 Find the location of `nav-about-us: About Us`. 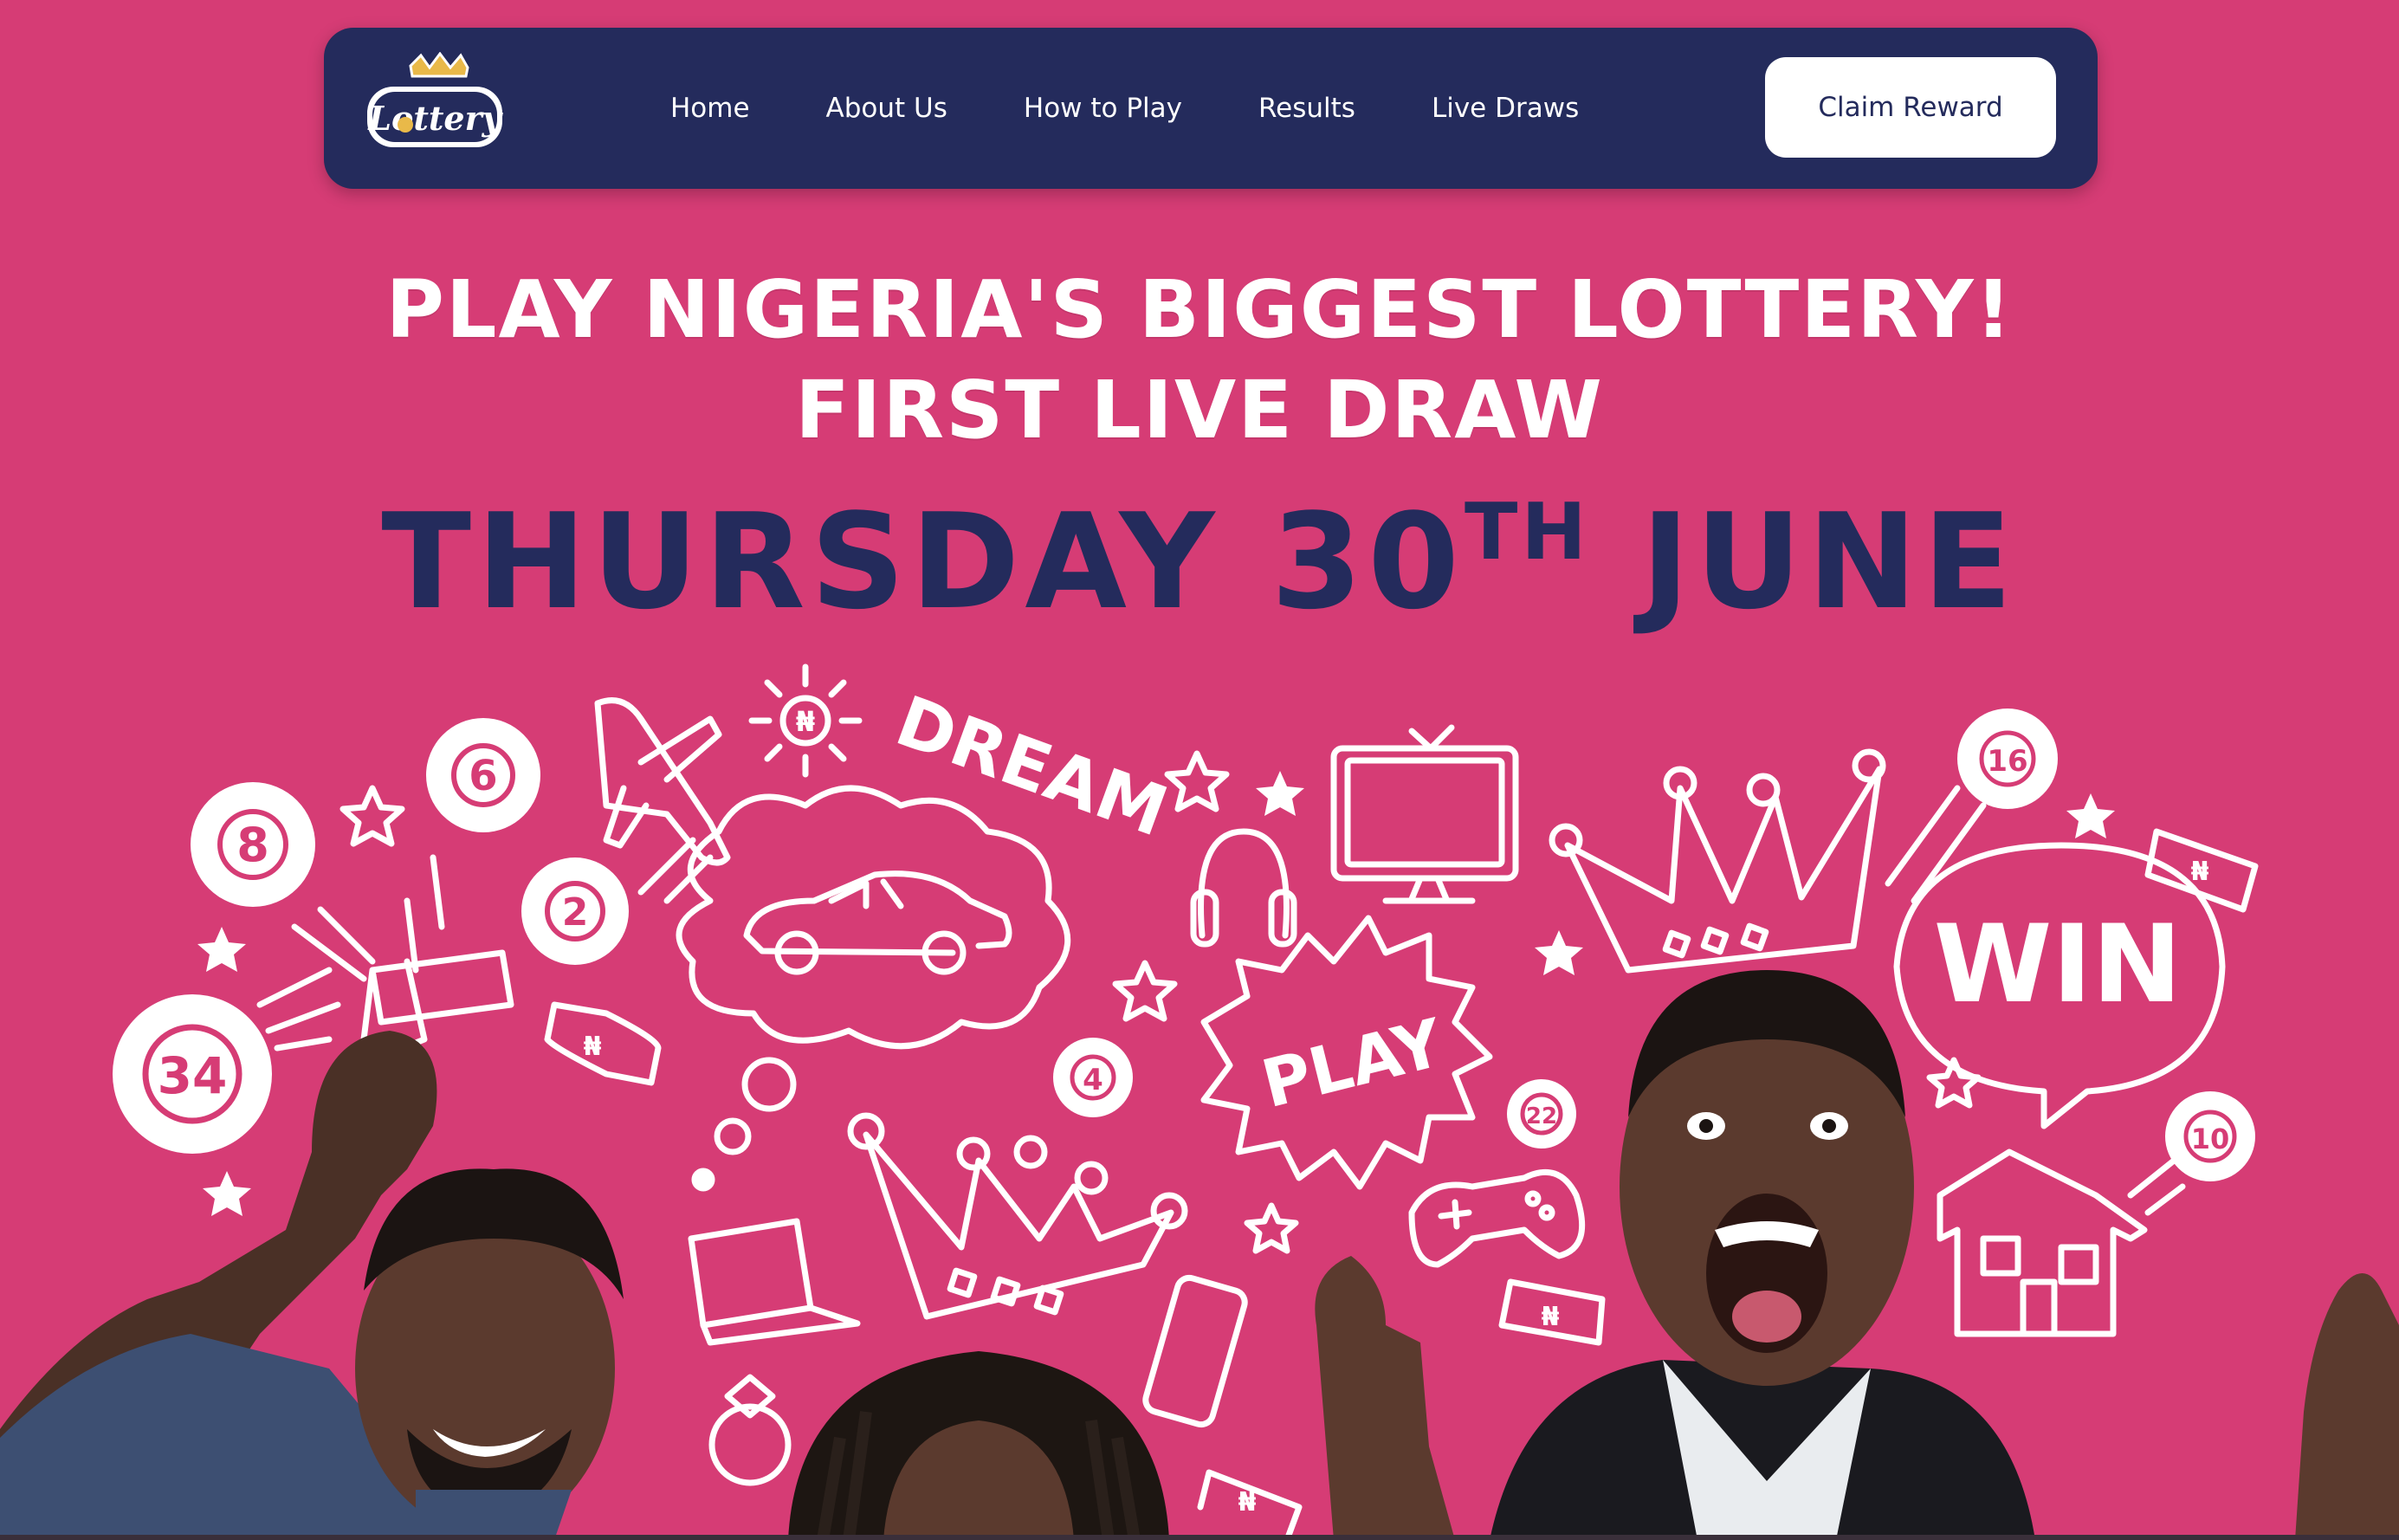

nav-about-us: About Us is located at coordinates (886, 108).